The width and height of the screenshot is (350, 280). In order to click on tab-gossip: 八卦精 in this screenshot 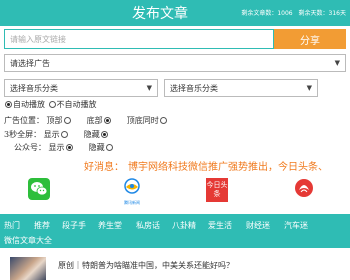, I will do `click(184, 225)`.